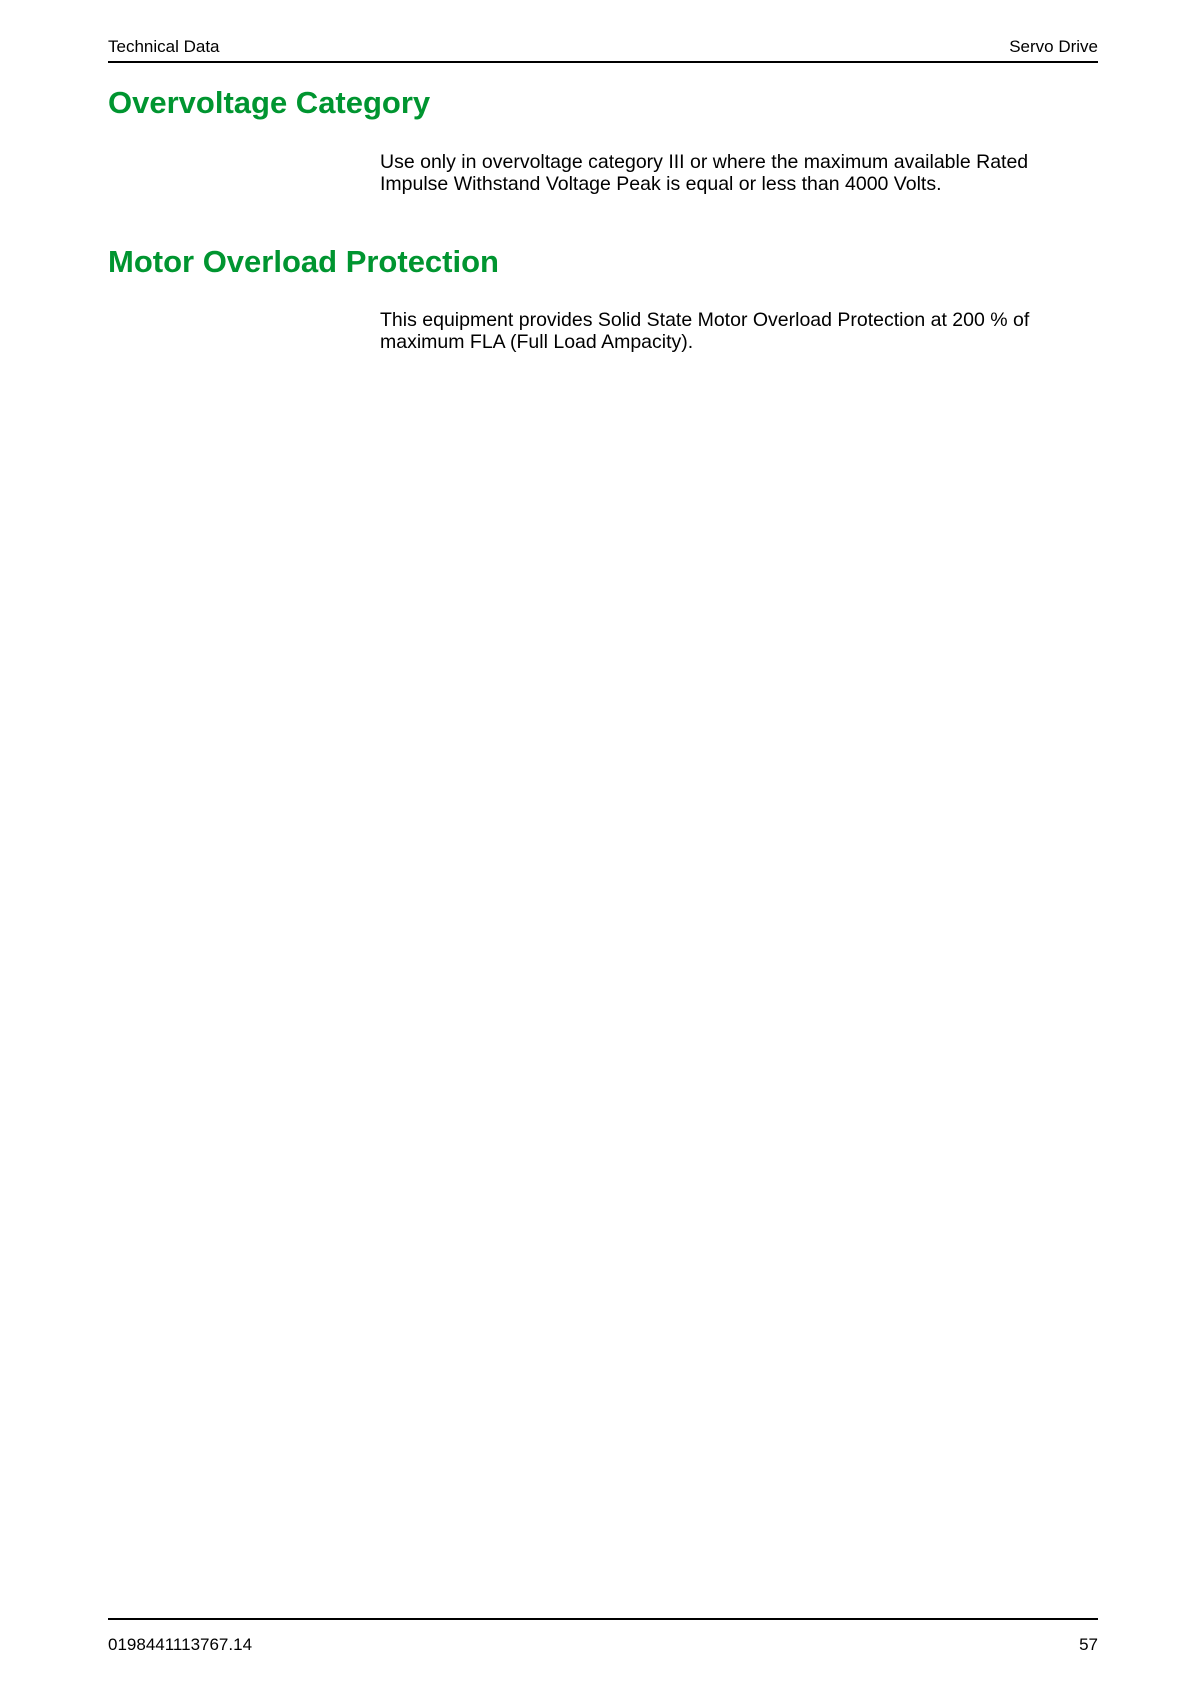 This screenshot has height=1684, width=1191. Describe the element at coordinates (1053, 46) in the screenshot. I see `header-product-name: Servo Drive` at that location.